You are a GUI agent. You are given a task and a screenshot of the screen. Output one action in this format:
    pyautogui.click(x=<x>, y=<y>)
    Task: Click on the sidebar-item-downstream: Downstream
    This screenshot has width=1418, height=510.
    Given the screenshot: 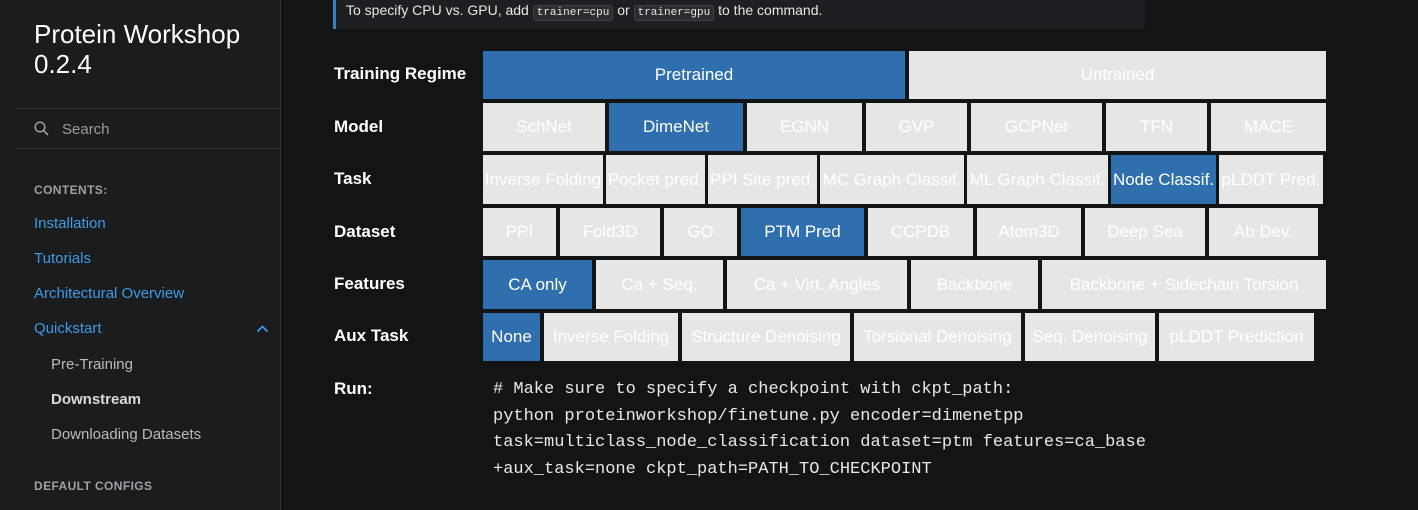 What is the action you would take?
    pyautogui.click(x=96, y=399)
    